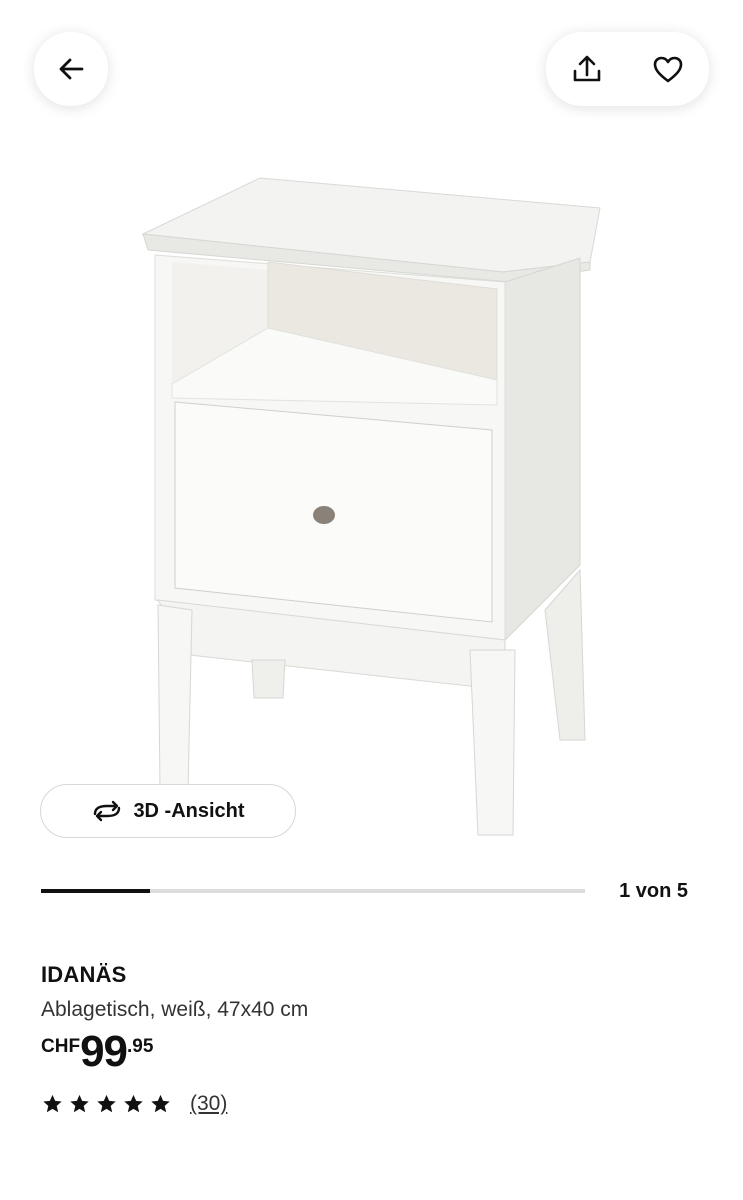  I want to click on back-button, so click(71, 69).